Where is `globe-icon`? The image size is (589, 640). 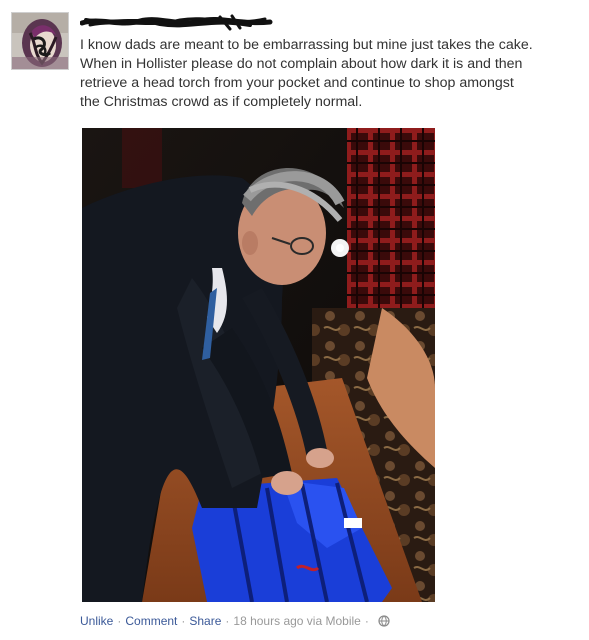
globe-icon is located at coordinates (384, 621).